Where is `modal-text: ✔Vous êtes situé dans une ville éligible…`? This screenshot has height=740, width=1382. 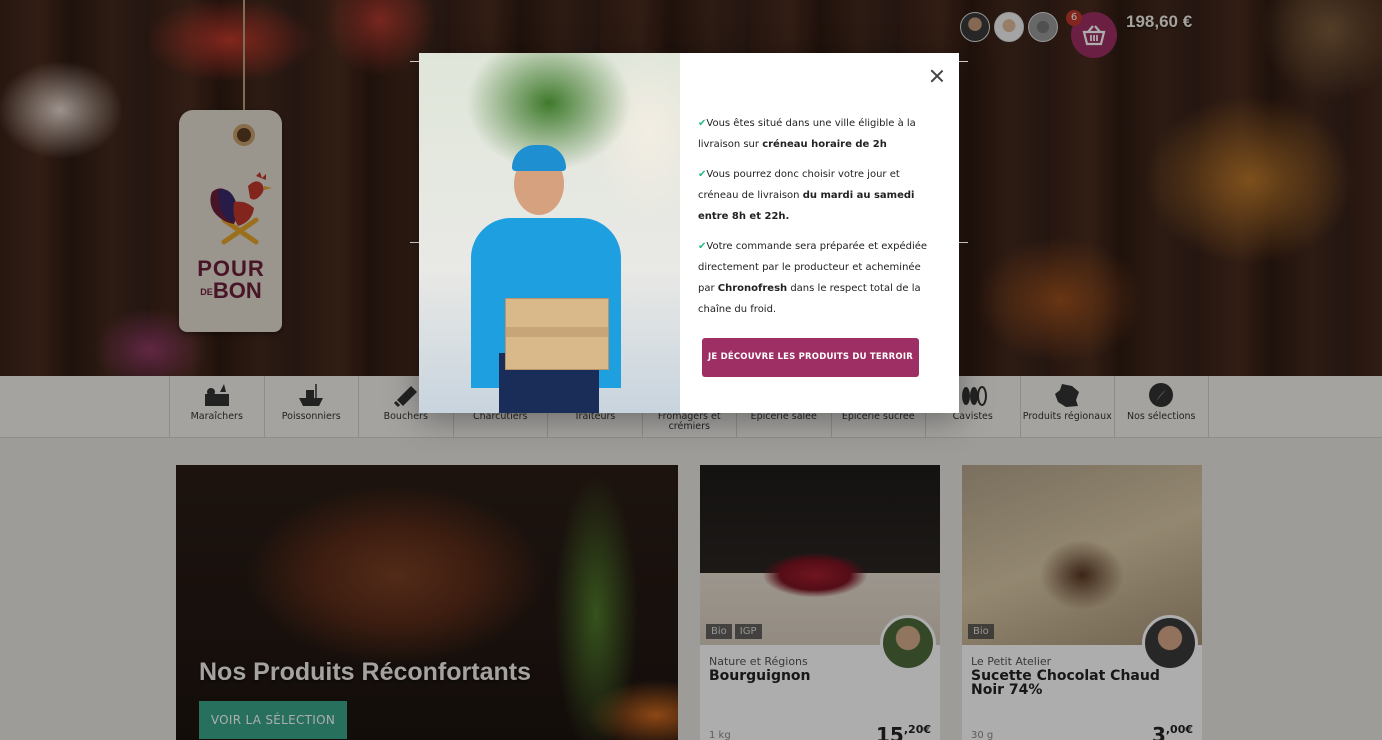
modal-text: ✔Vous êtes situé dans une ville éligible… is located at coordinates (813, 221).